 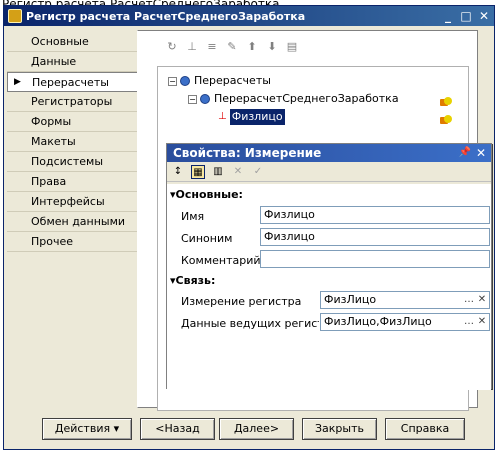 What do you see at coordinates (247, 153) in the screenshot?
I see `properties-title: Свойства: Измерение` at bounding box center [247, 153].